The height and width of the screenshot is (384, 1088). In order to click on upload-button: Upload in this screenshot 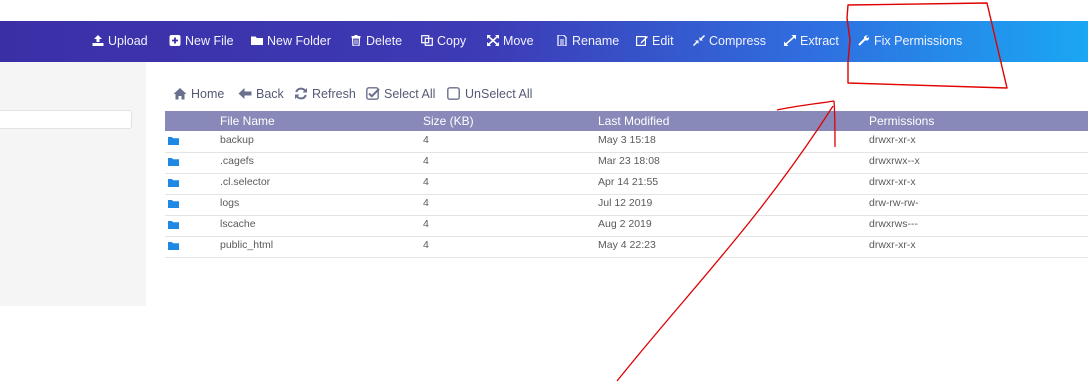, I will do `click(120, 41)`.